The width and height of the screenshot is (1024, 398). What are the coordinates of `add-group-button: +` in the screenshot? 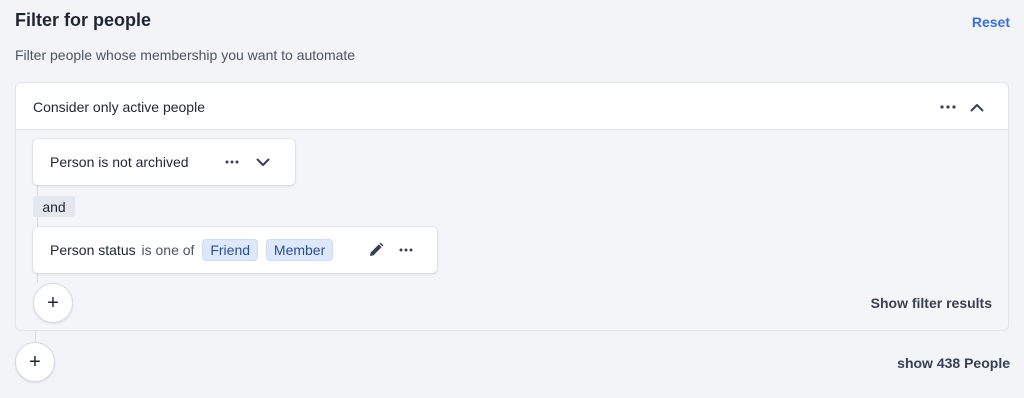 It's located at (35, 362).